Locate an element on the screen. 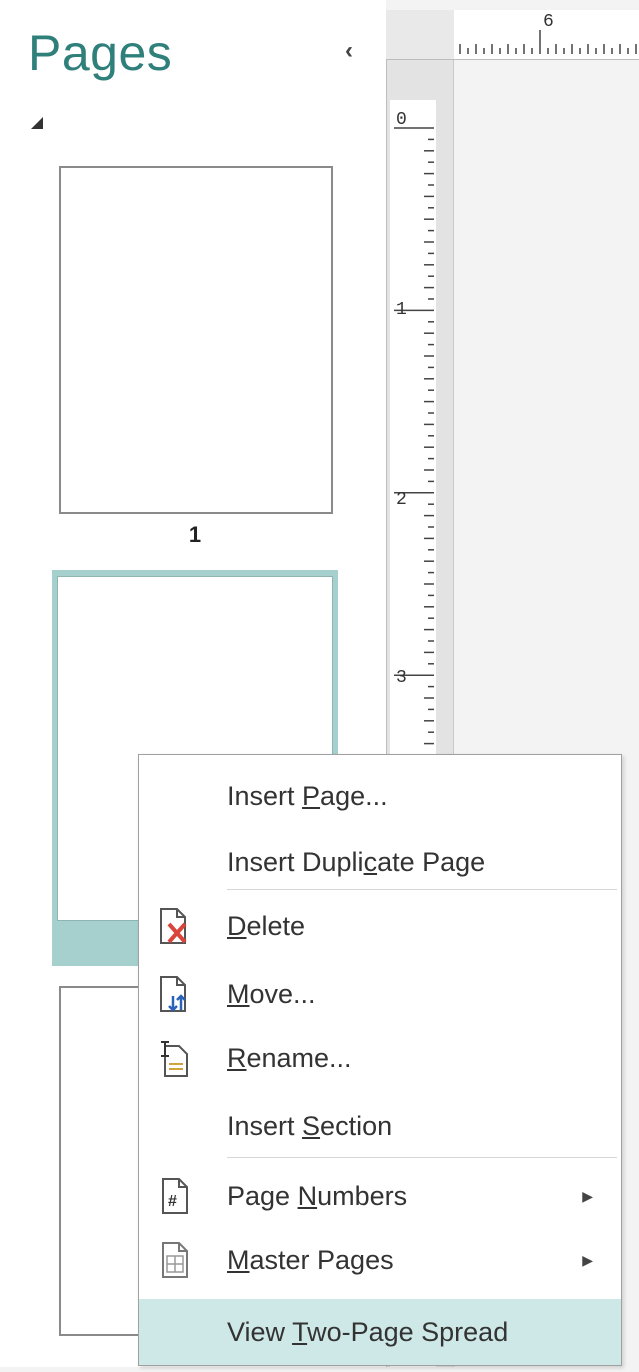 The height and width of the screenshot is (1372, 639). menu-item-label: Master Pages is located at coordinates (310, 1259).